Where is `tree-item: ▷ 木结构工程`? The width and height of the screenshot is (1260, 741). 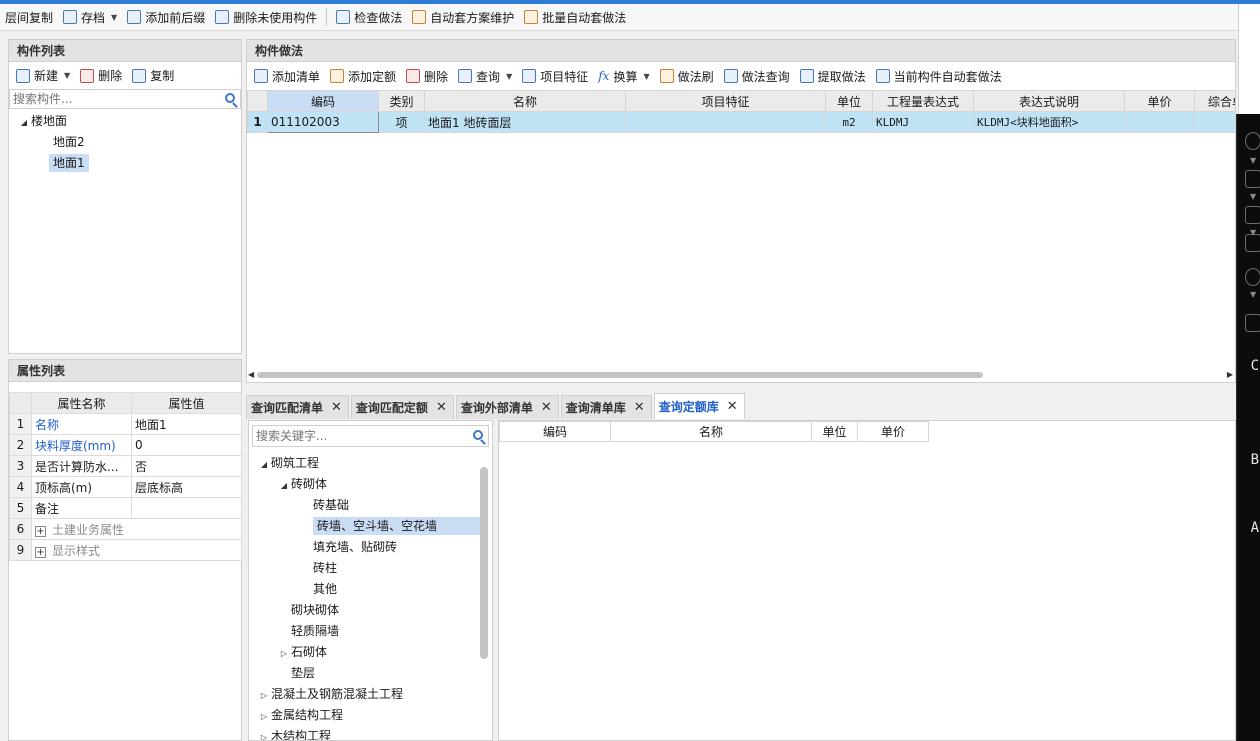
tree-item: ▷ 木结构工程 is located at coordinates (370, 733).